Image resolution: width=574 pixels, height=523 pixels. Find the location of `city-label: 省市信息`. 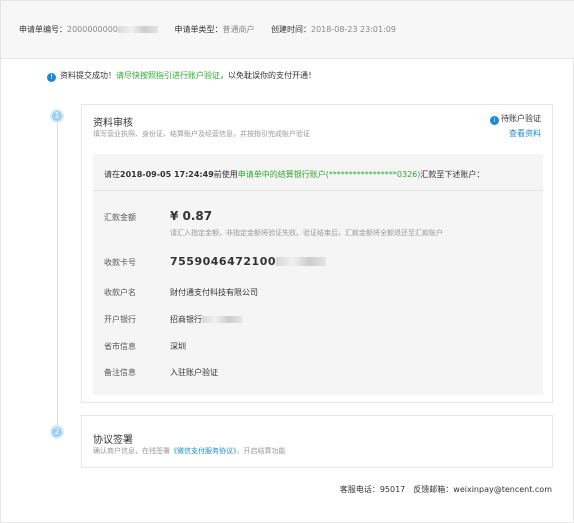

city-label: 省市信息 is located at coordinates (120, 346).